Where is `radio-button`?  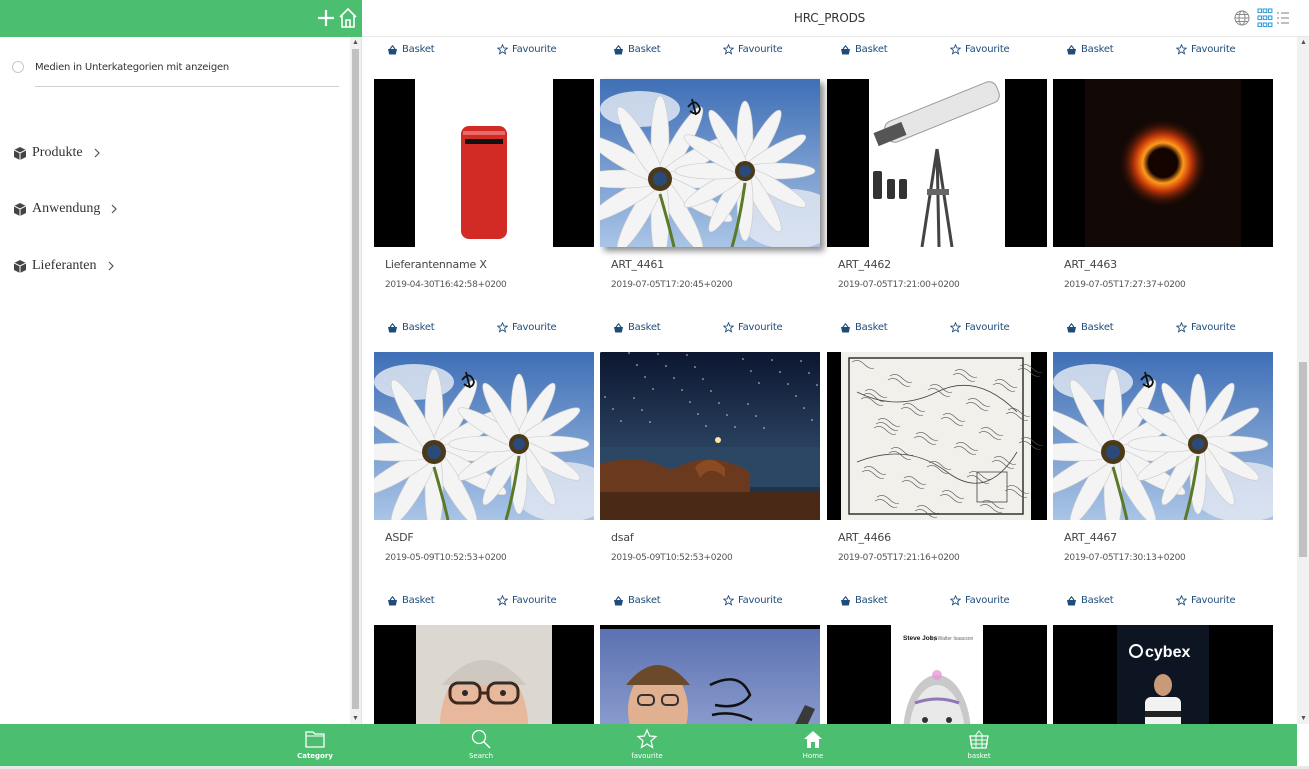
radio-button is located at coordinates (18, 67).